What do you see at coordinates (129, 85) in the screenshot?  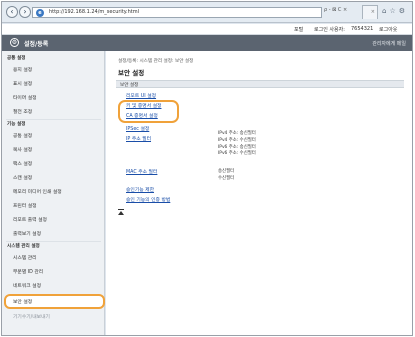 I see `section-label: 보안 설정` at bounding box center [129, 85].